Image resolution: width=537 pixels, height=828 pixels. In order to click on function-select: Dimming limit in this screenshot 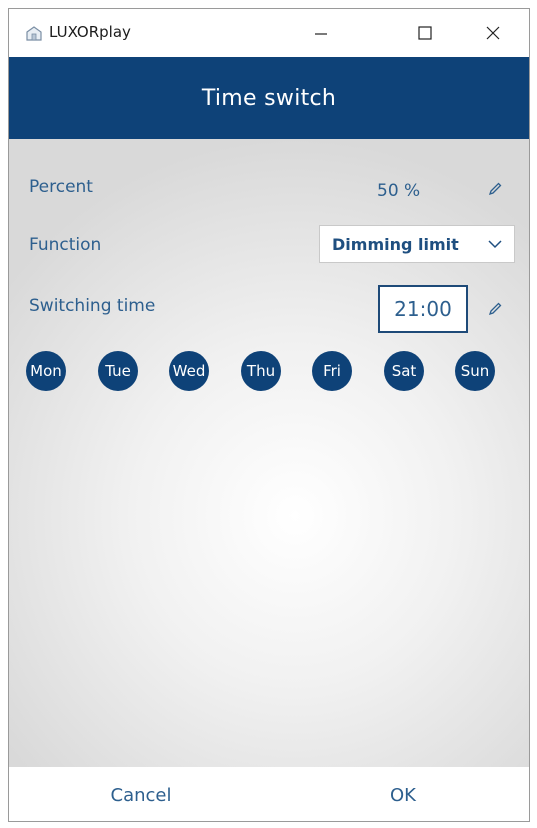, I will do `click(417, 244)`.